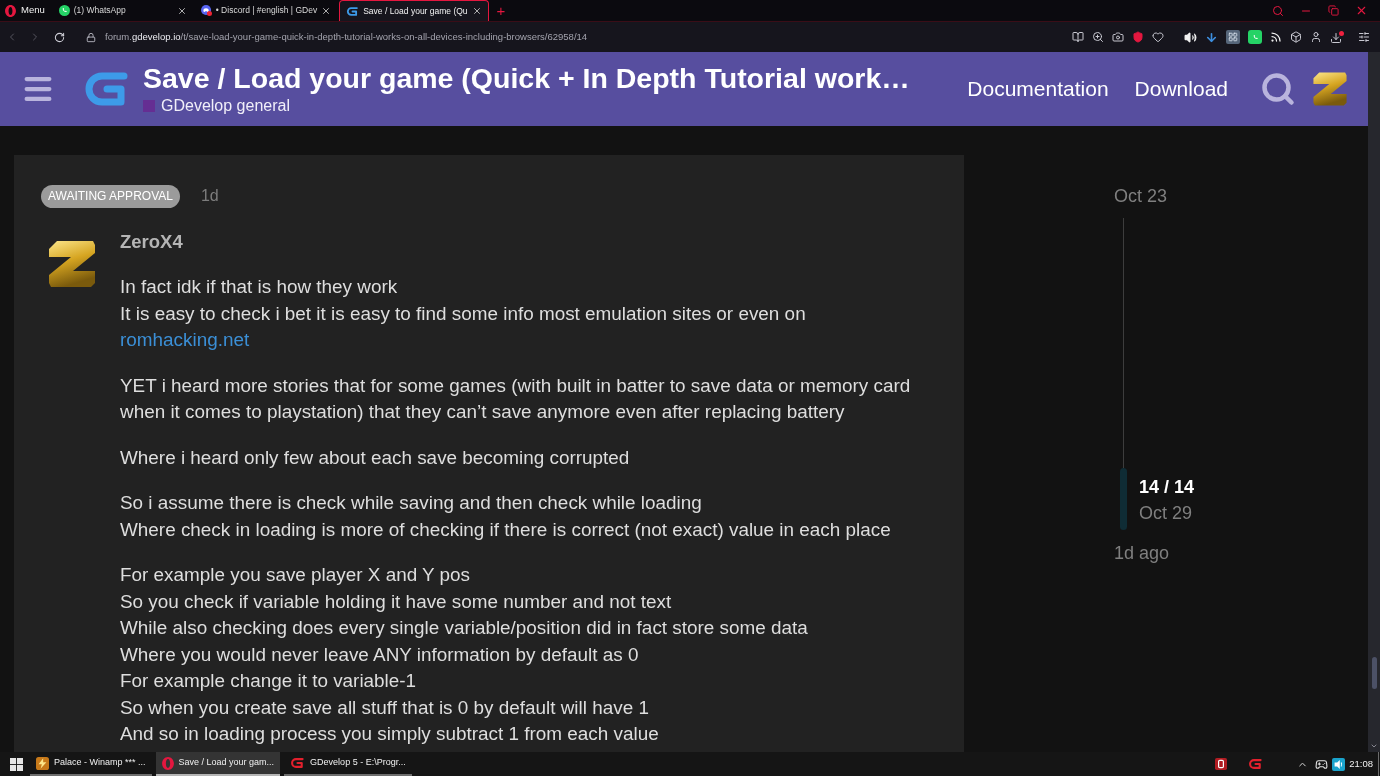  Describe the element at coordinates (91, 37) in the screenshot. I see `lock-icon` at that location.